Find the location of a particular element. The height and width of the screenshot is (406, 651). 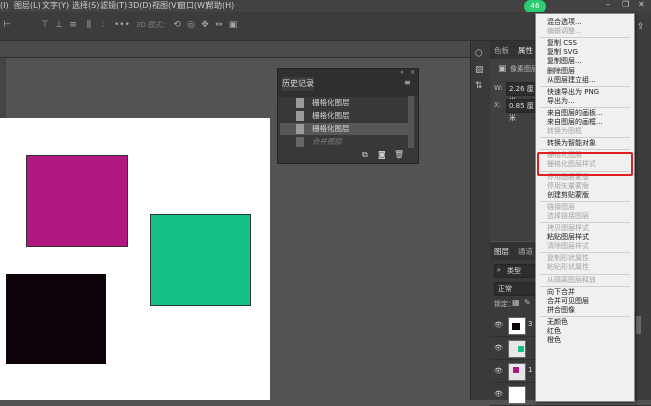

align-left-icon: ⊢ is located at coordinates (7, 25).